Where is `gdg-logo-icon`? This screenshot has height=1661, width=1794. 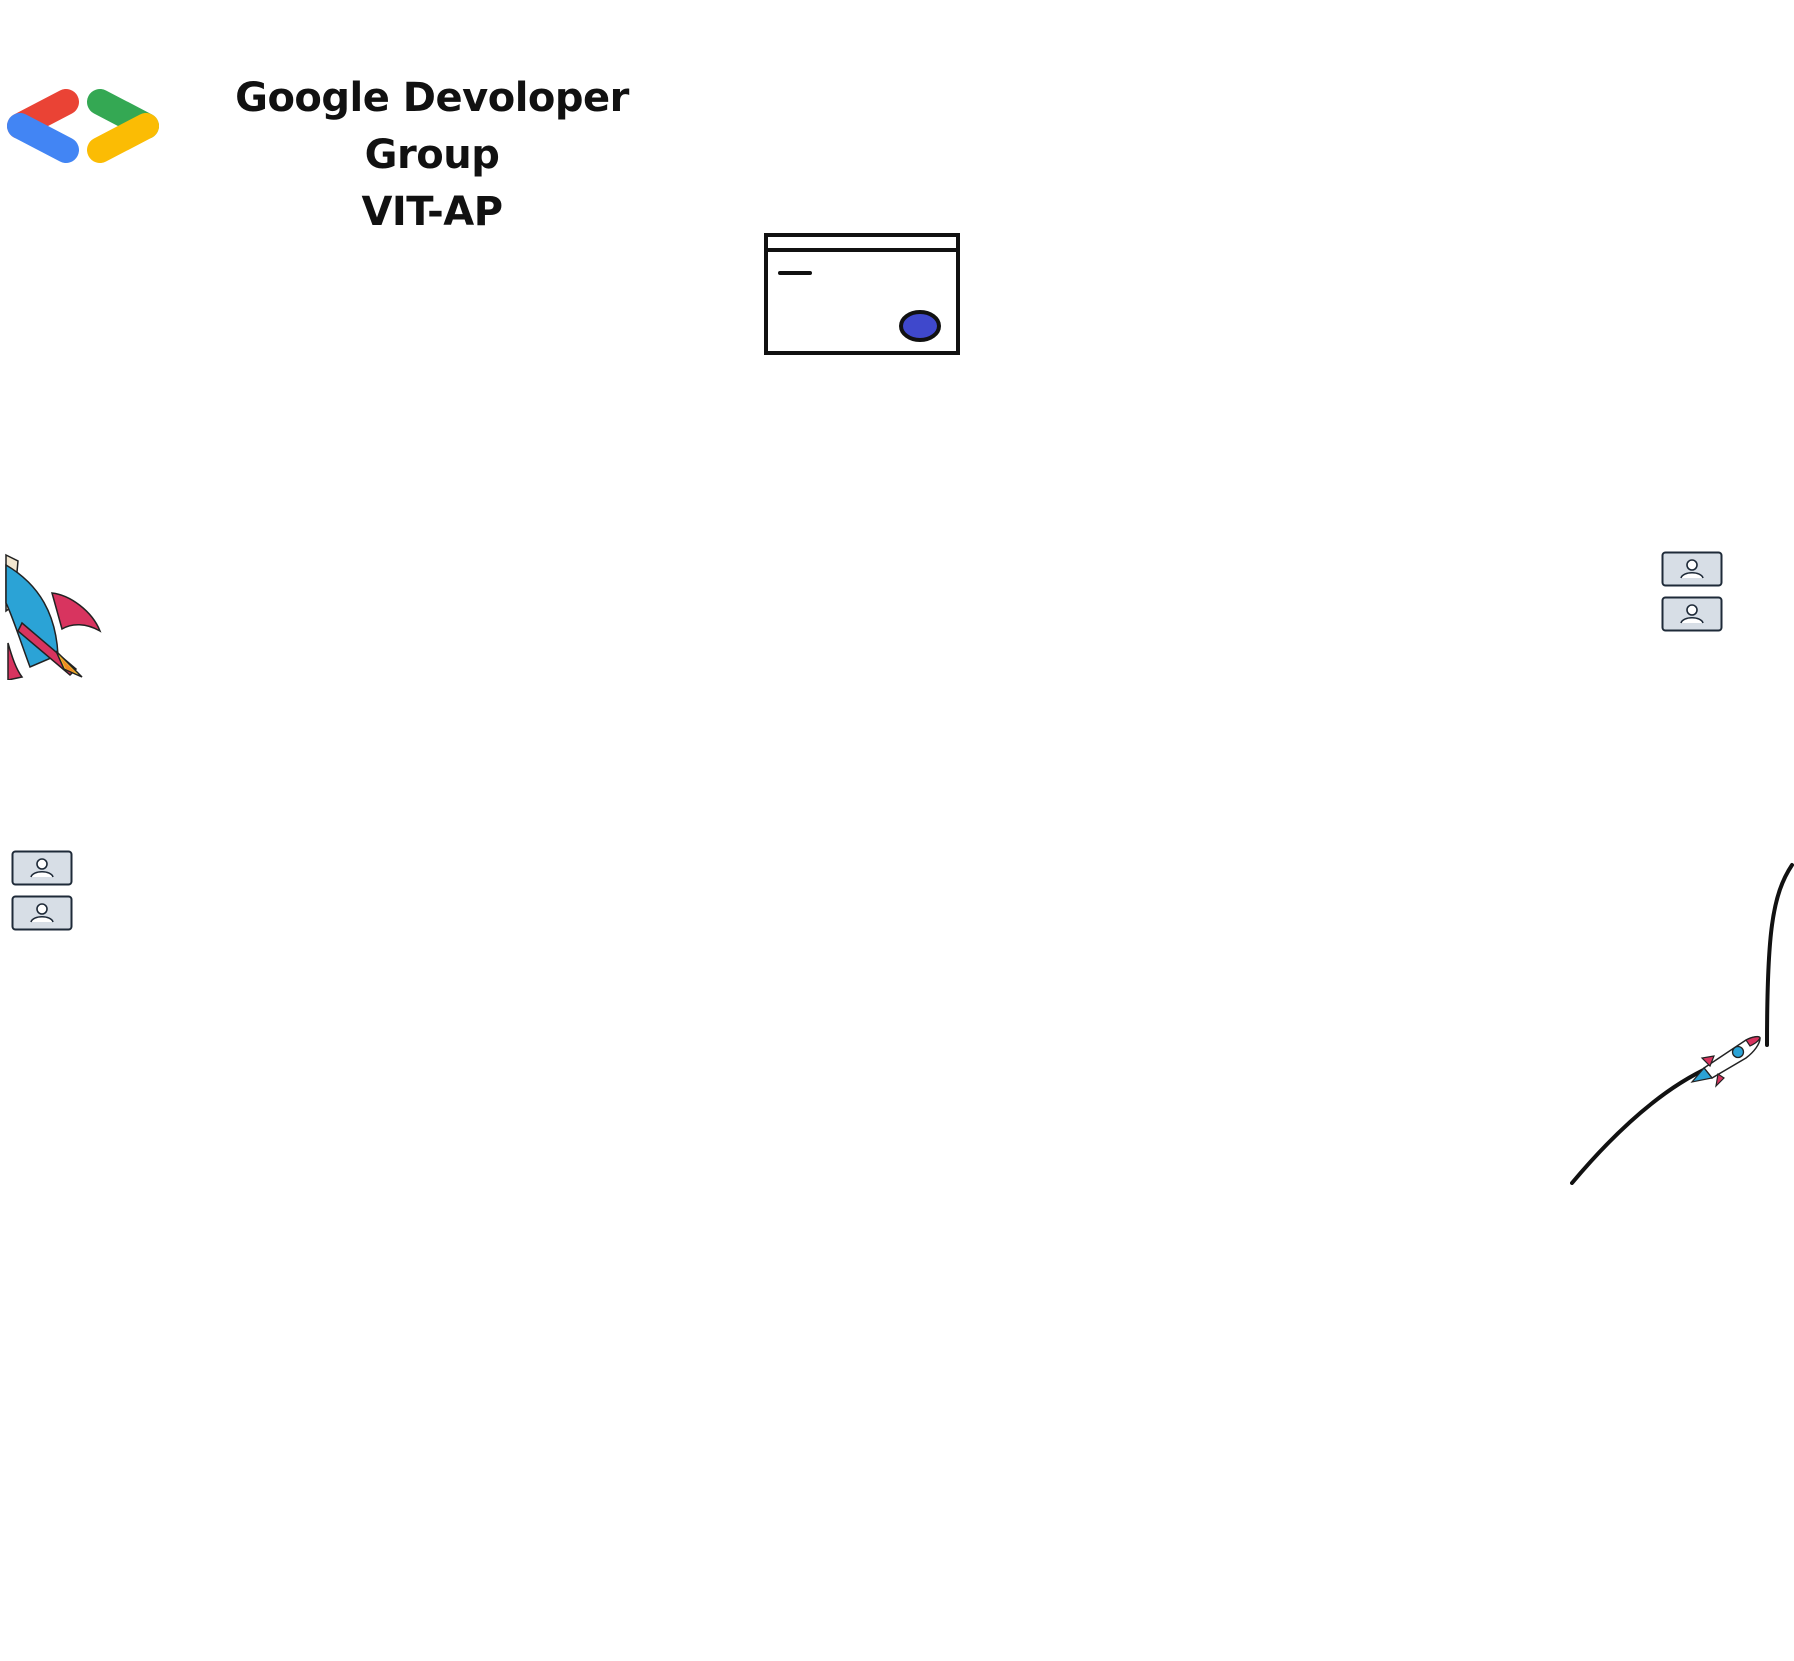 gdg-logo-icon is located at coordinates (83, 126).